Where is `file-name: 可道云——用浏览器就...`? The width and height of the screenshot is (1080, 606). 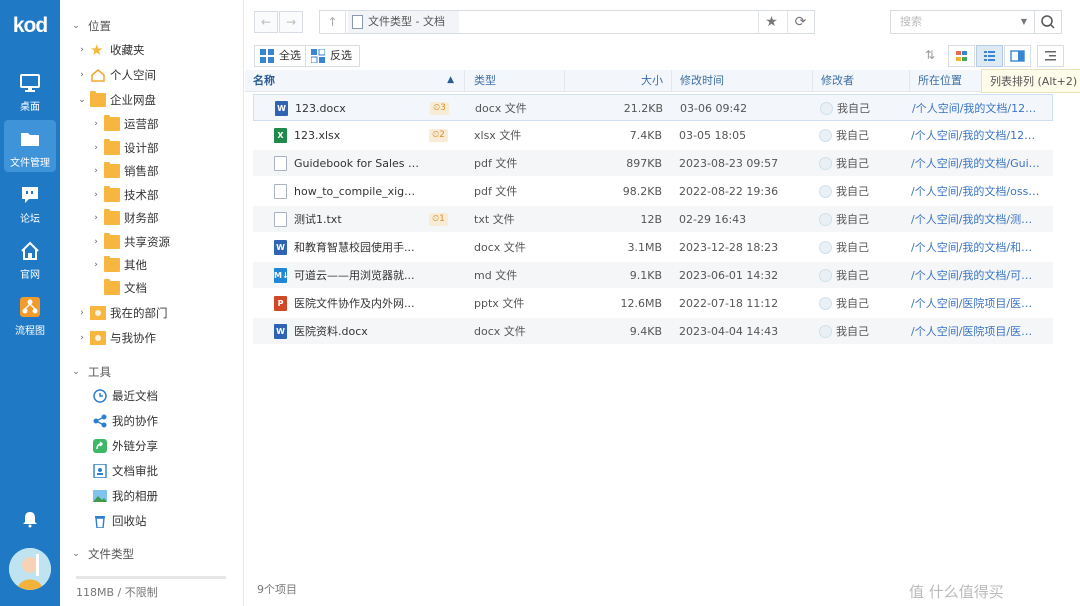 file-name: 可道云——用浏览器就... is located at coordinates (358, 275).